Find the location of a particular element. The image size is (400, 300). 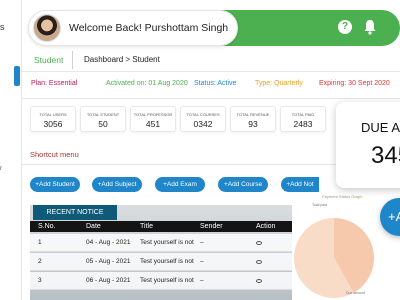

stat-label: TOTAL REVENUE is located at coordinates (253, 114).